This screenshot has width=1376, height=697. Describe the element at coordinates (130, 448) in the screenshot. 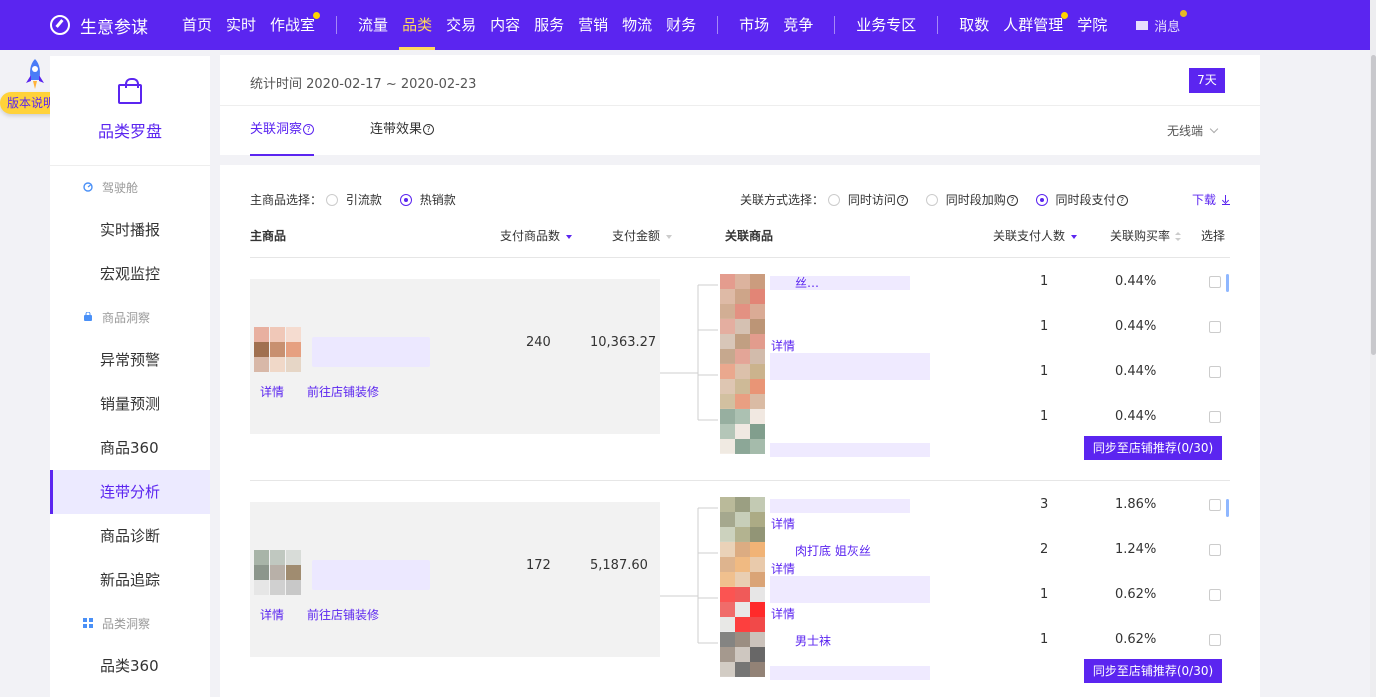

I see `sidebar-item: 商品360` at that location.